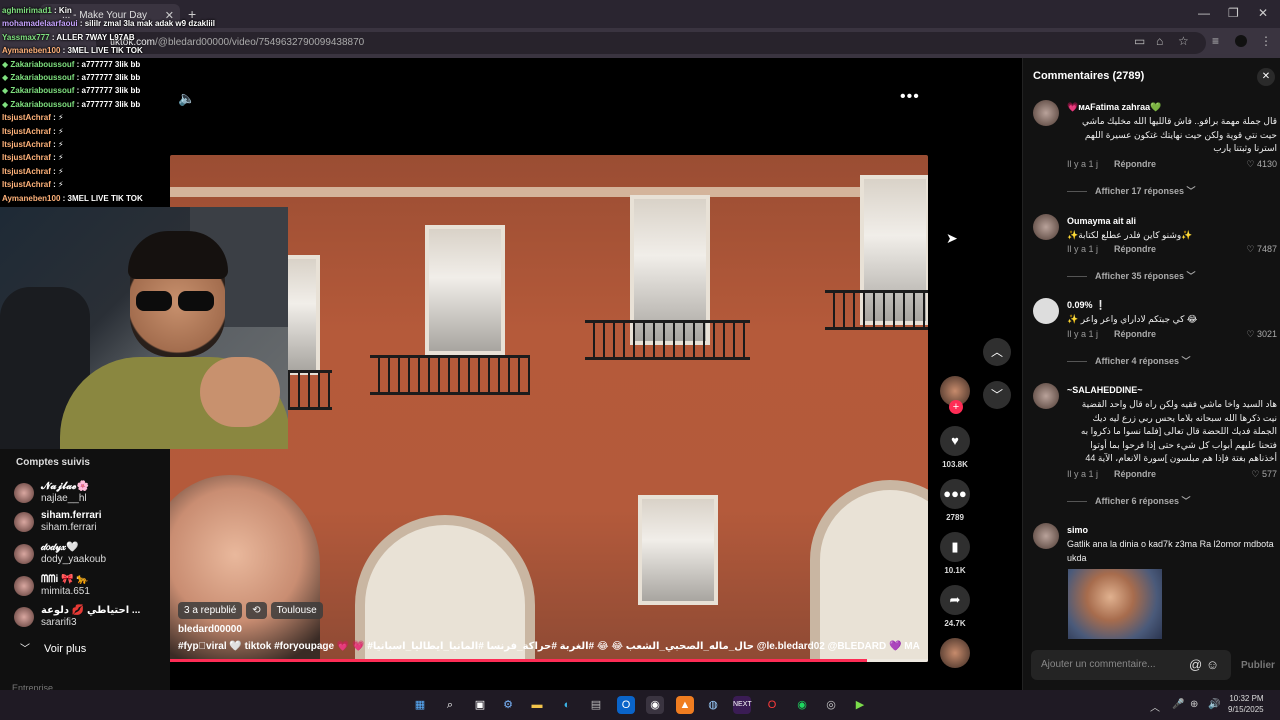  I want to click on profile-avatar-icon, so click(1241, 41).